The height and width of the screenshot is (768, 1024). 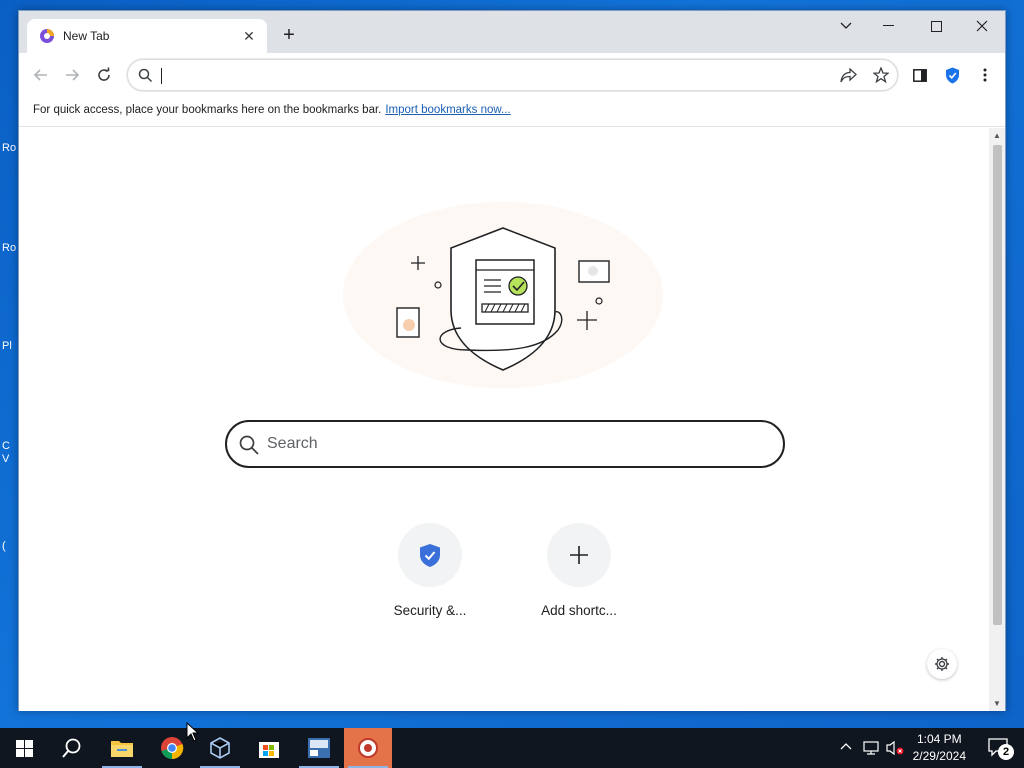 I want to click on tab-search-button, so click(x=846, y=26).